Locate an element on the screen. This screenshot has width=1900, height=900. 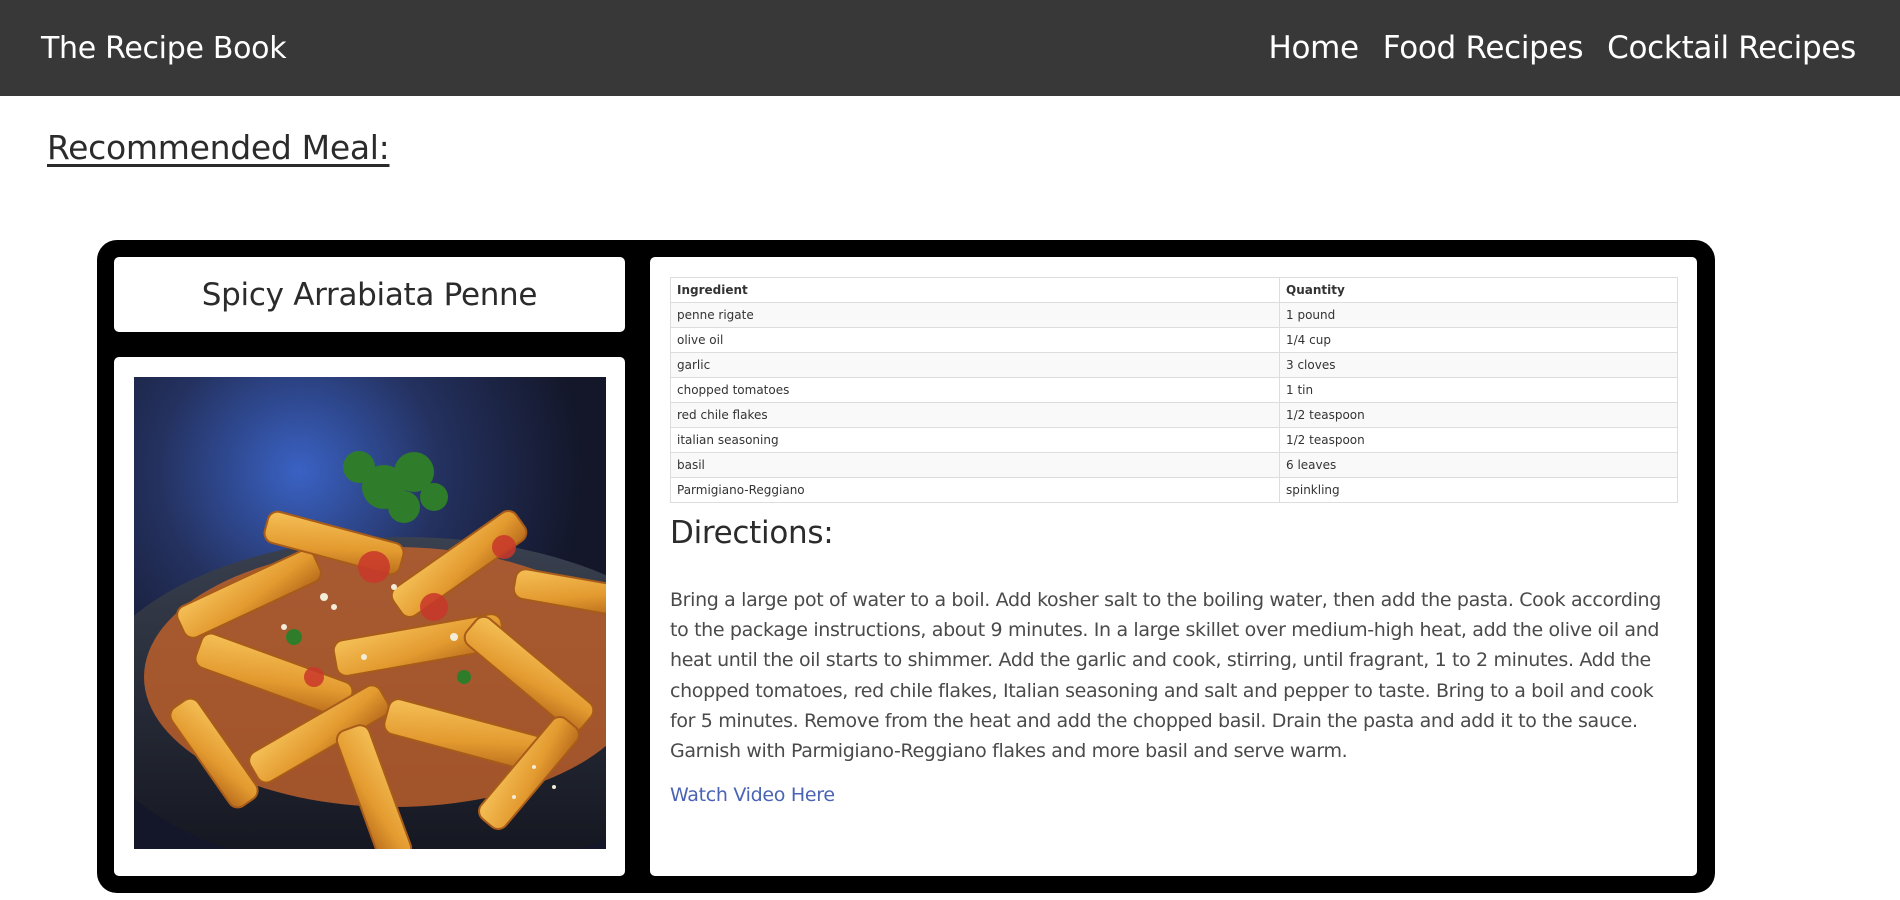
ingredient-cell: garlic is located at coordinates (975, 365).